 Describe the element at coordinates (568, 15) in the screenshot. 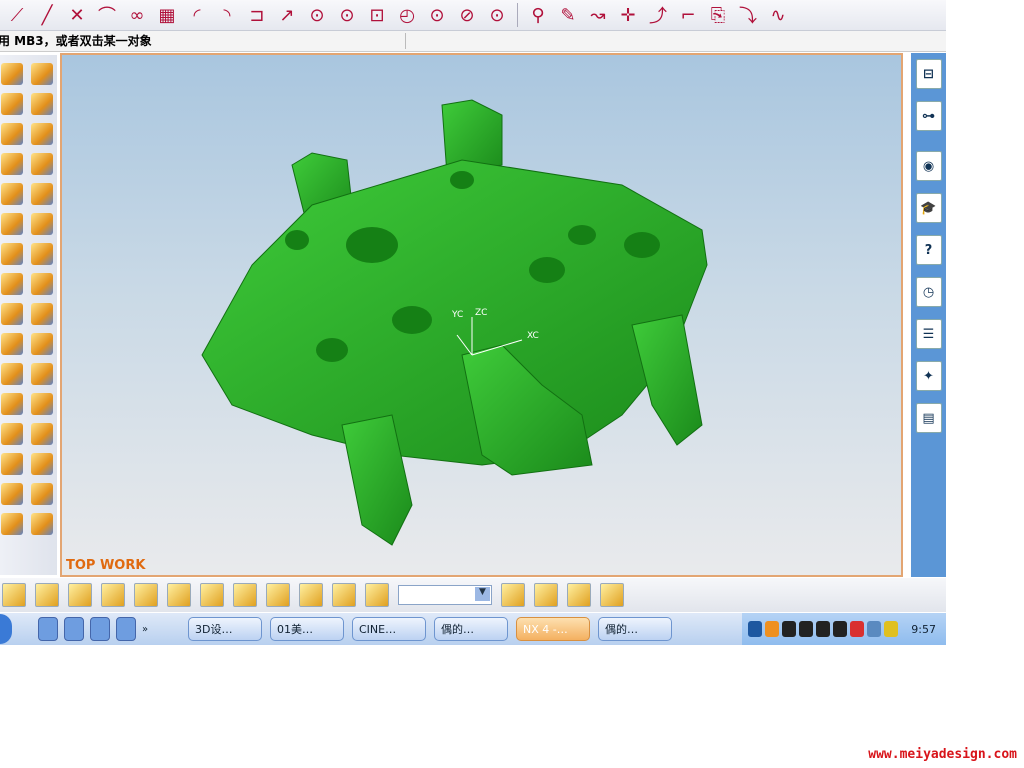

I see `edit-icon: ✎` at that location.